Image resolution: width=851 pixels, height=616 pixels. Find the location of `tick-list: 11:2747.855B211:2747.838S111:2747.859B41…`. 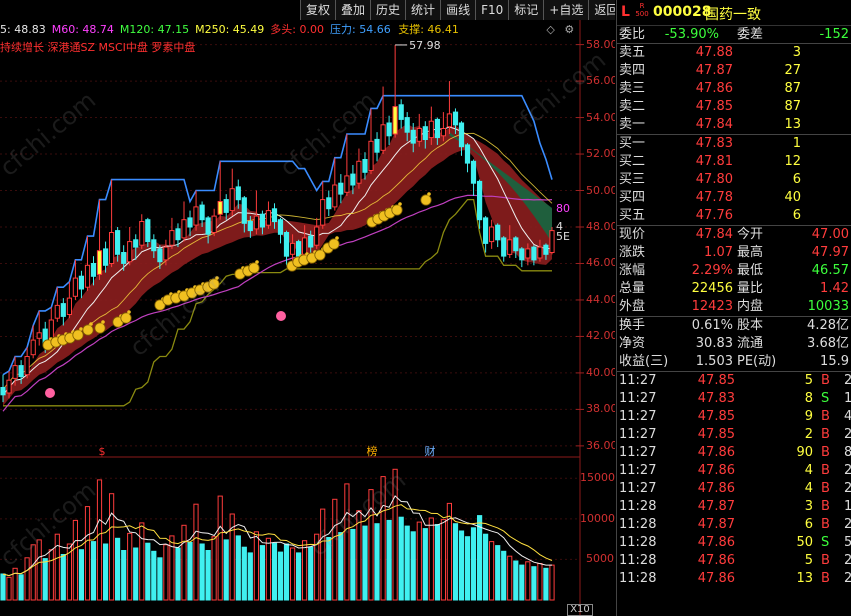

tick-list: 11:2747.855B211:2747.838S111:2747.859B41… is located at coordinates (734, 480).